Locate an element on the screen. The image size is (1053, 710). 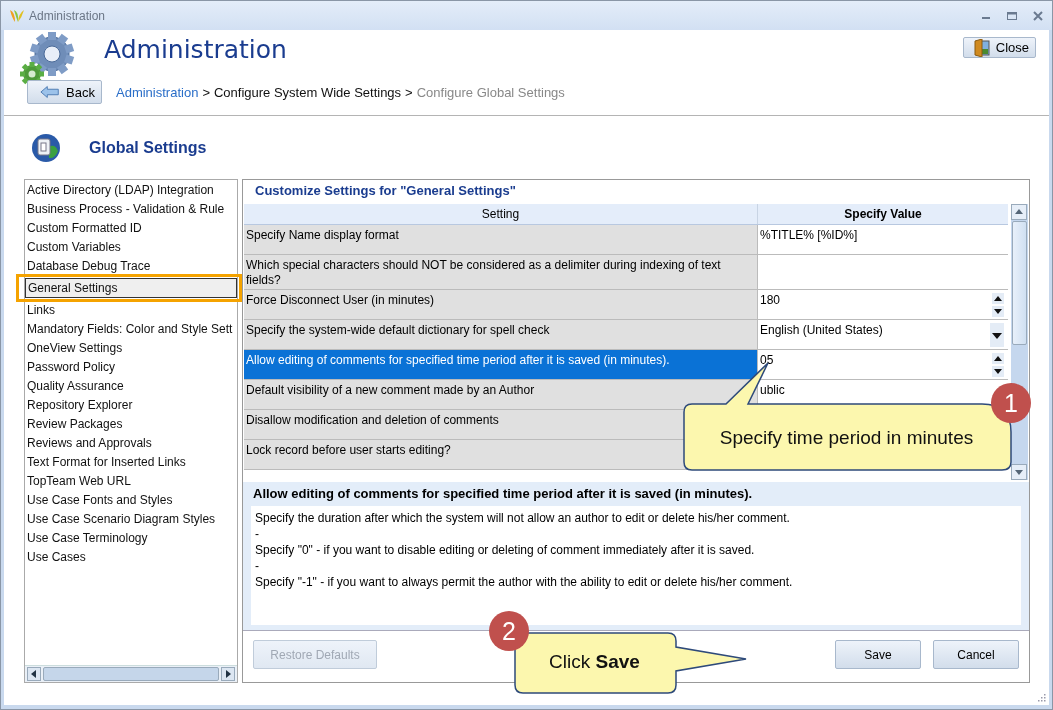
column-header: Setting is located at coordinates (500, 214).